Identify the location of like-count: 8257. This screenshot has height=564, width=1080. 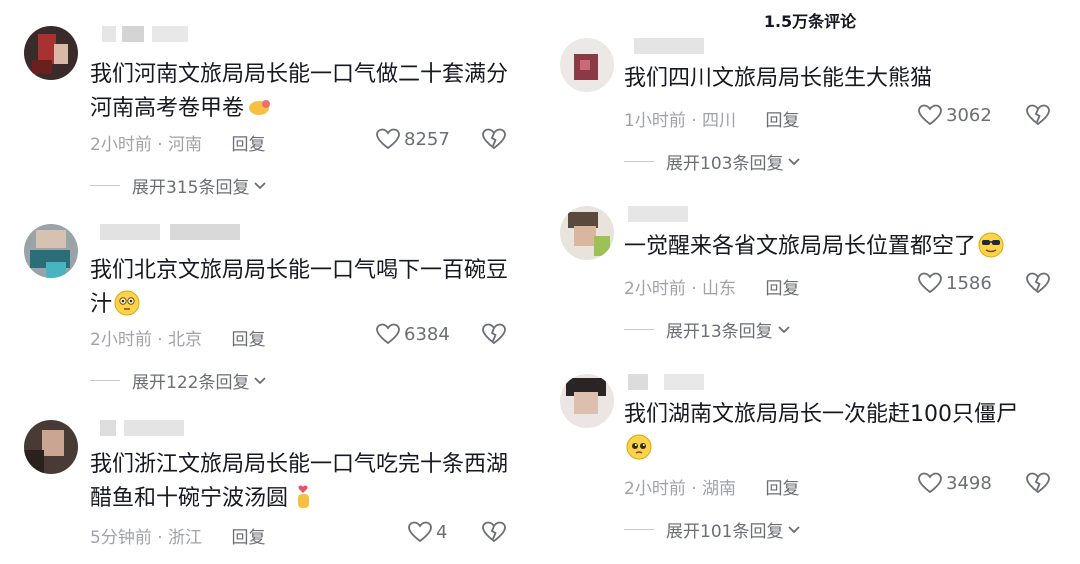
(427, 139).